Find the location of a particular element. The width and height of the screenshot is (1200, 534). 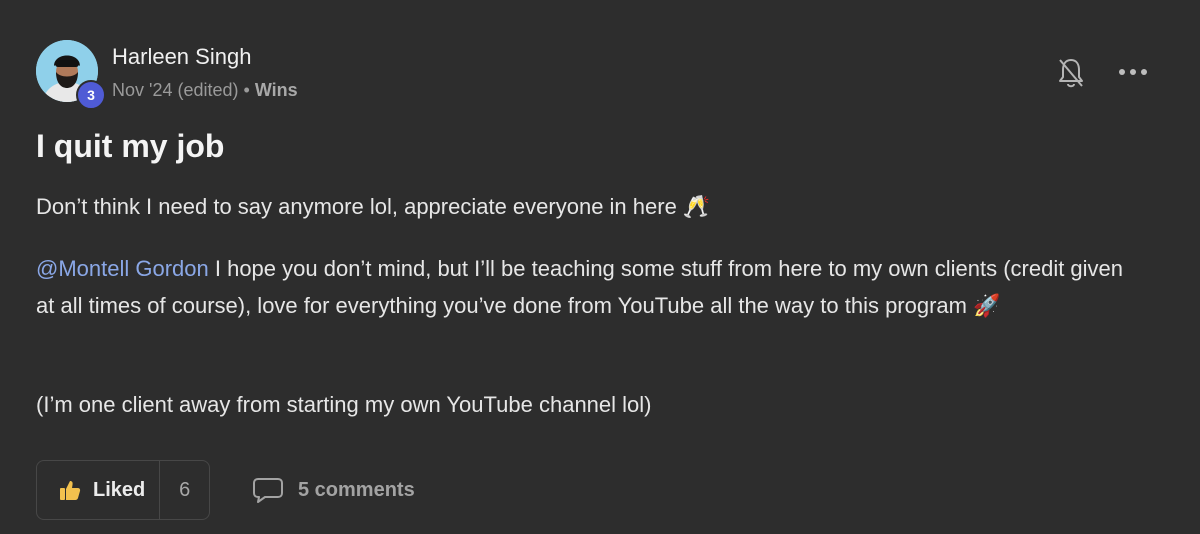

author-name: Harleen Singh is located at coordinates (181, 57).